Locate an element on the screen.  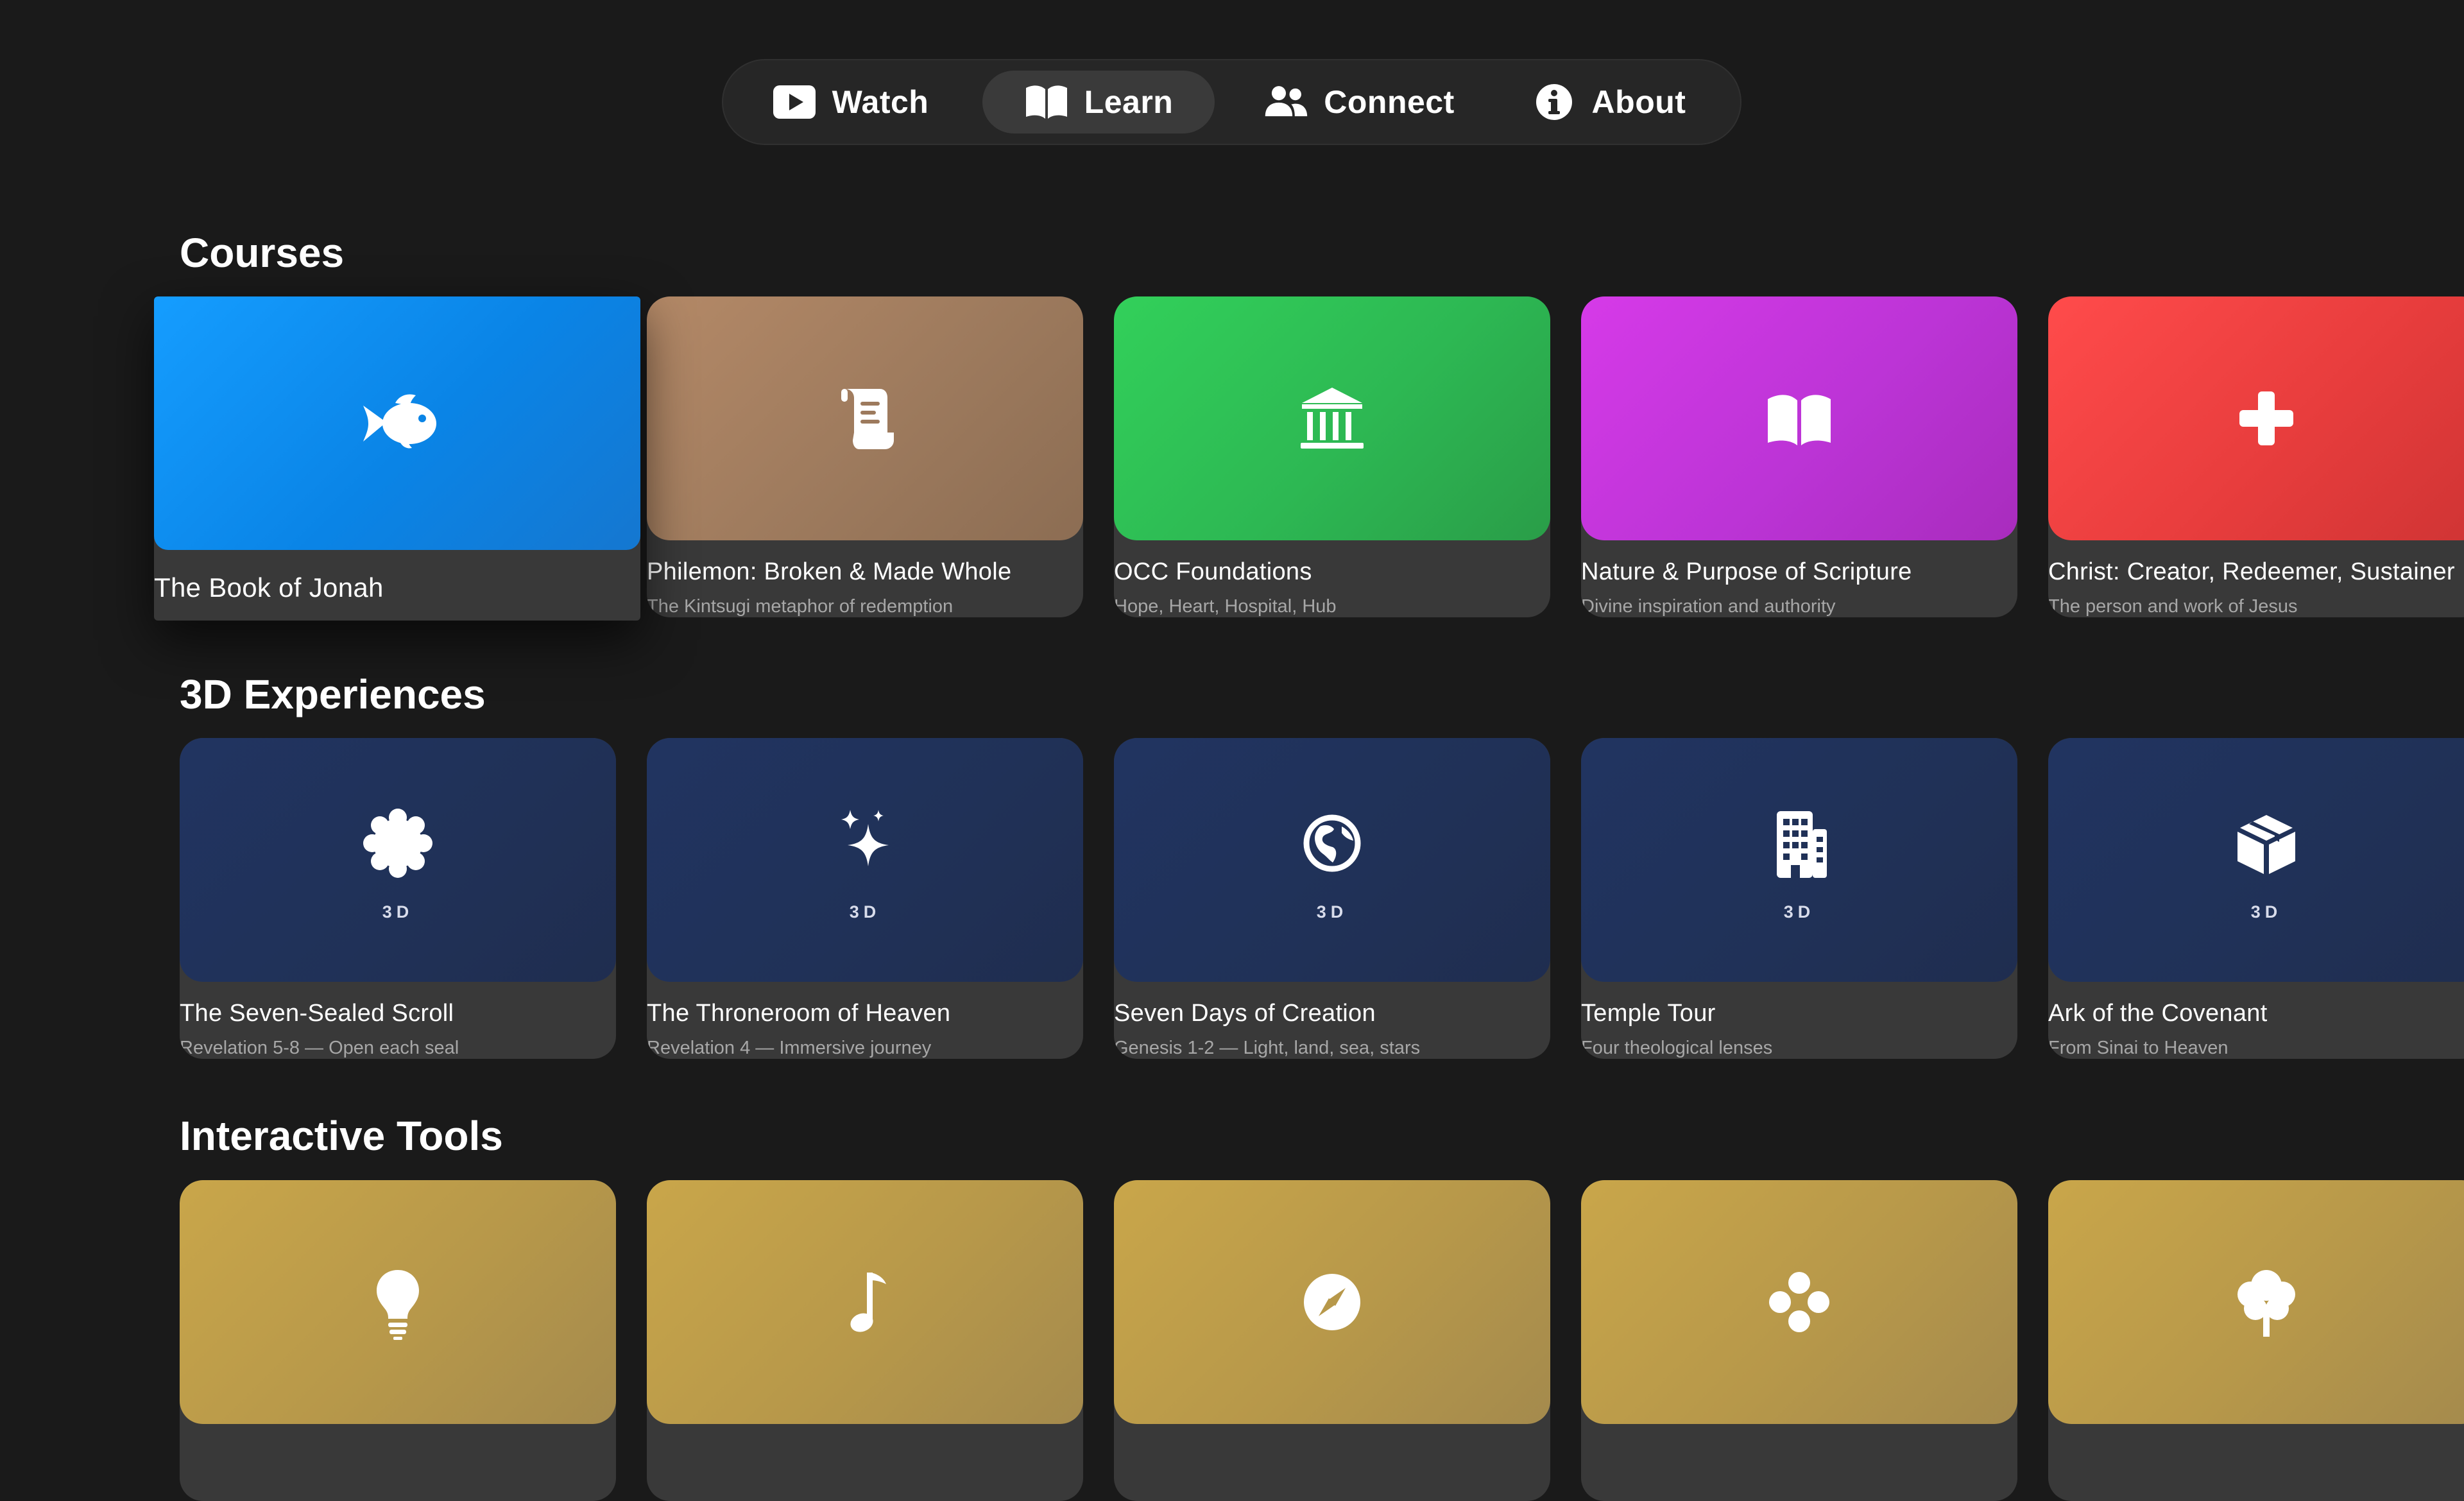
music-note-icon is located at coordinates (868, 1302).